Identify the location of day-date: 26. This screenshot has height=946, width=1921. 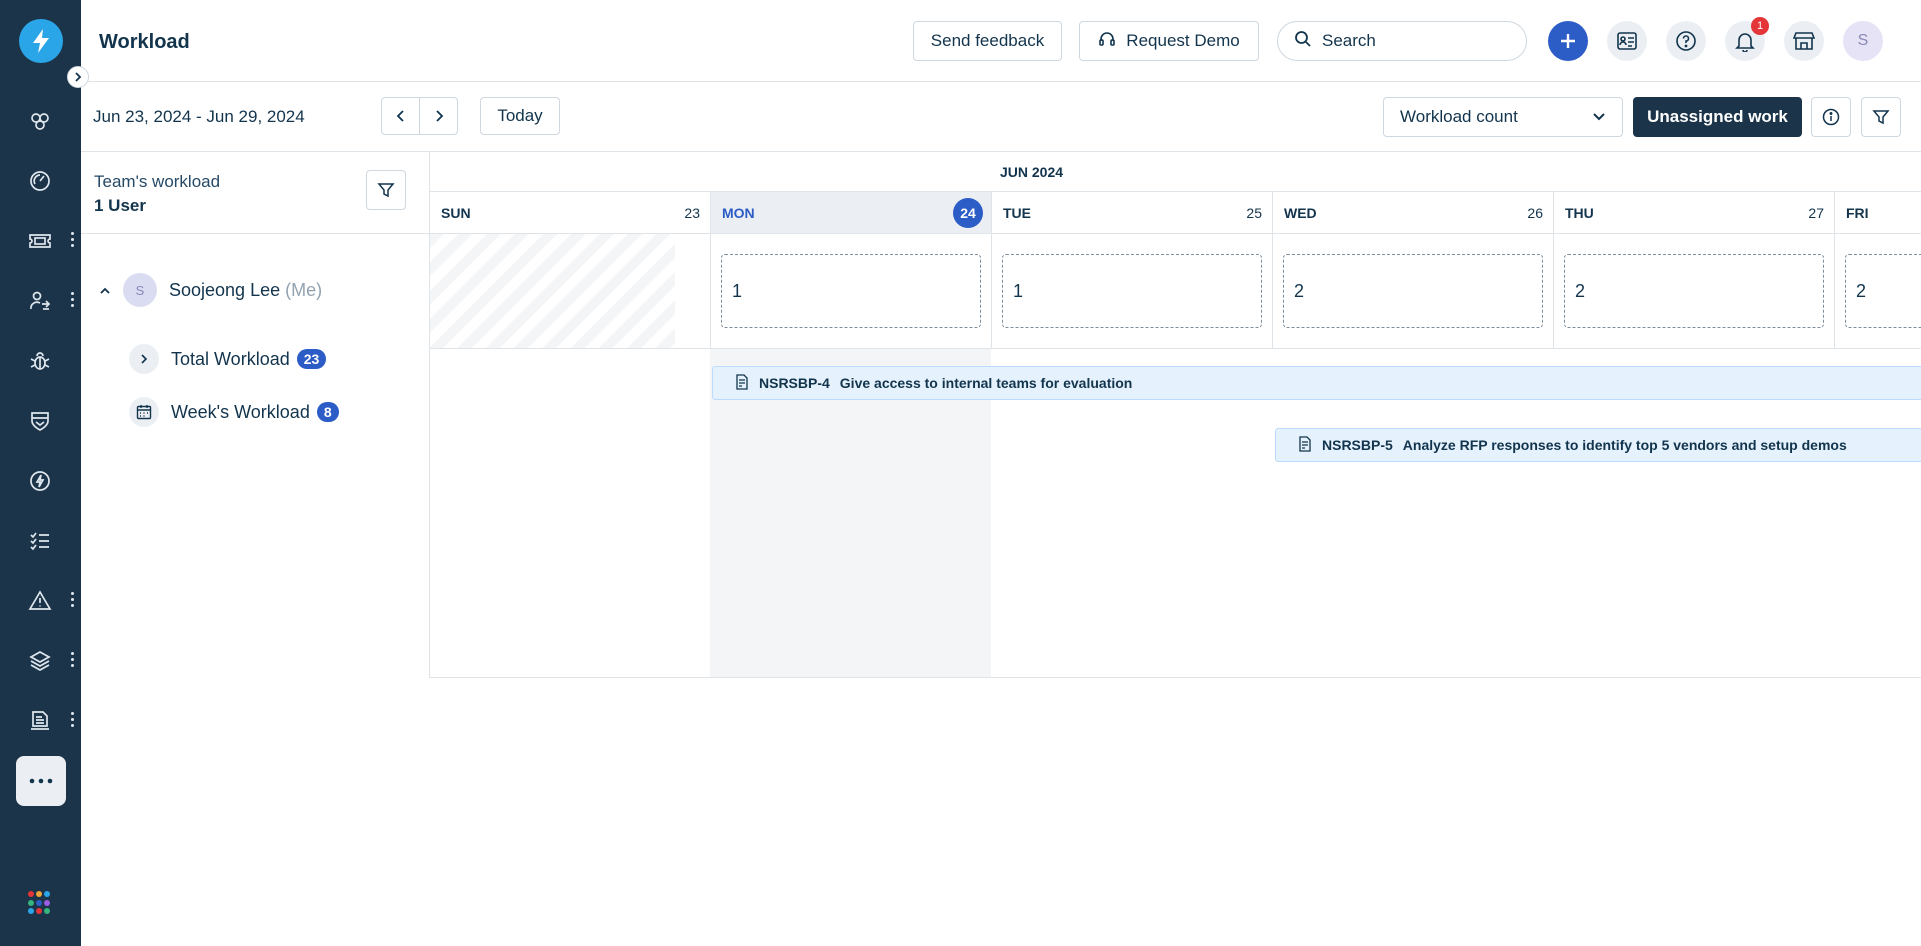
(1535, 213).